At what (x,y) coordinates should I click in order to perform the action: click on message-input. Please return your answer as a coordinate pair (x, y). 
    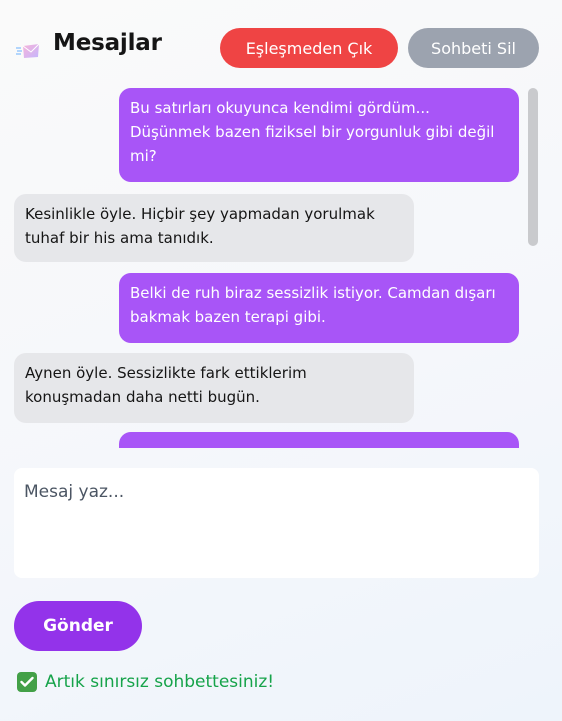
    Looking at the image, I should click on (276, 523).